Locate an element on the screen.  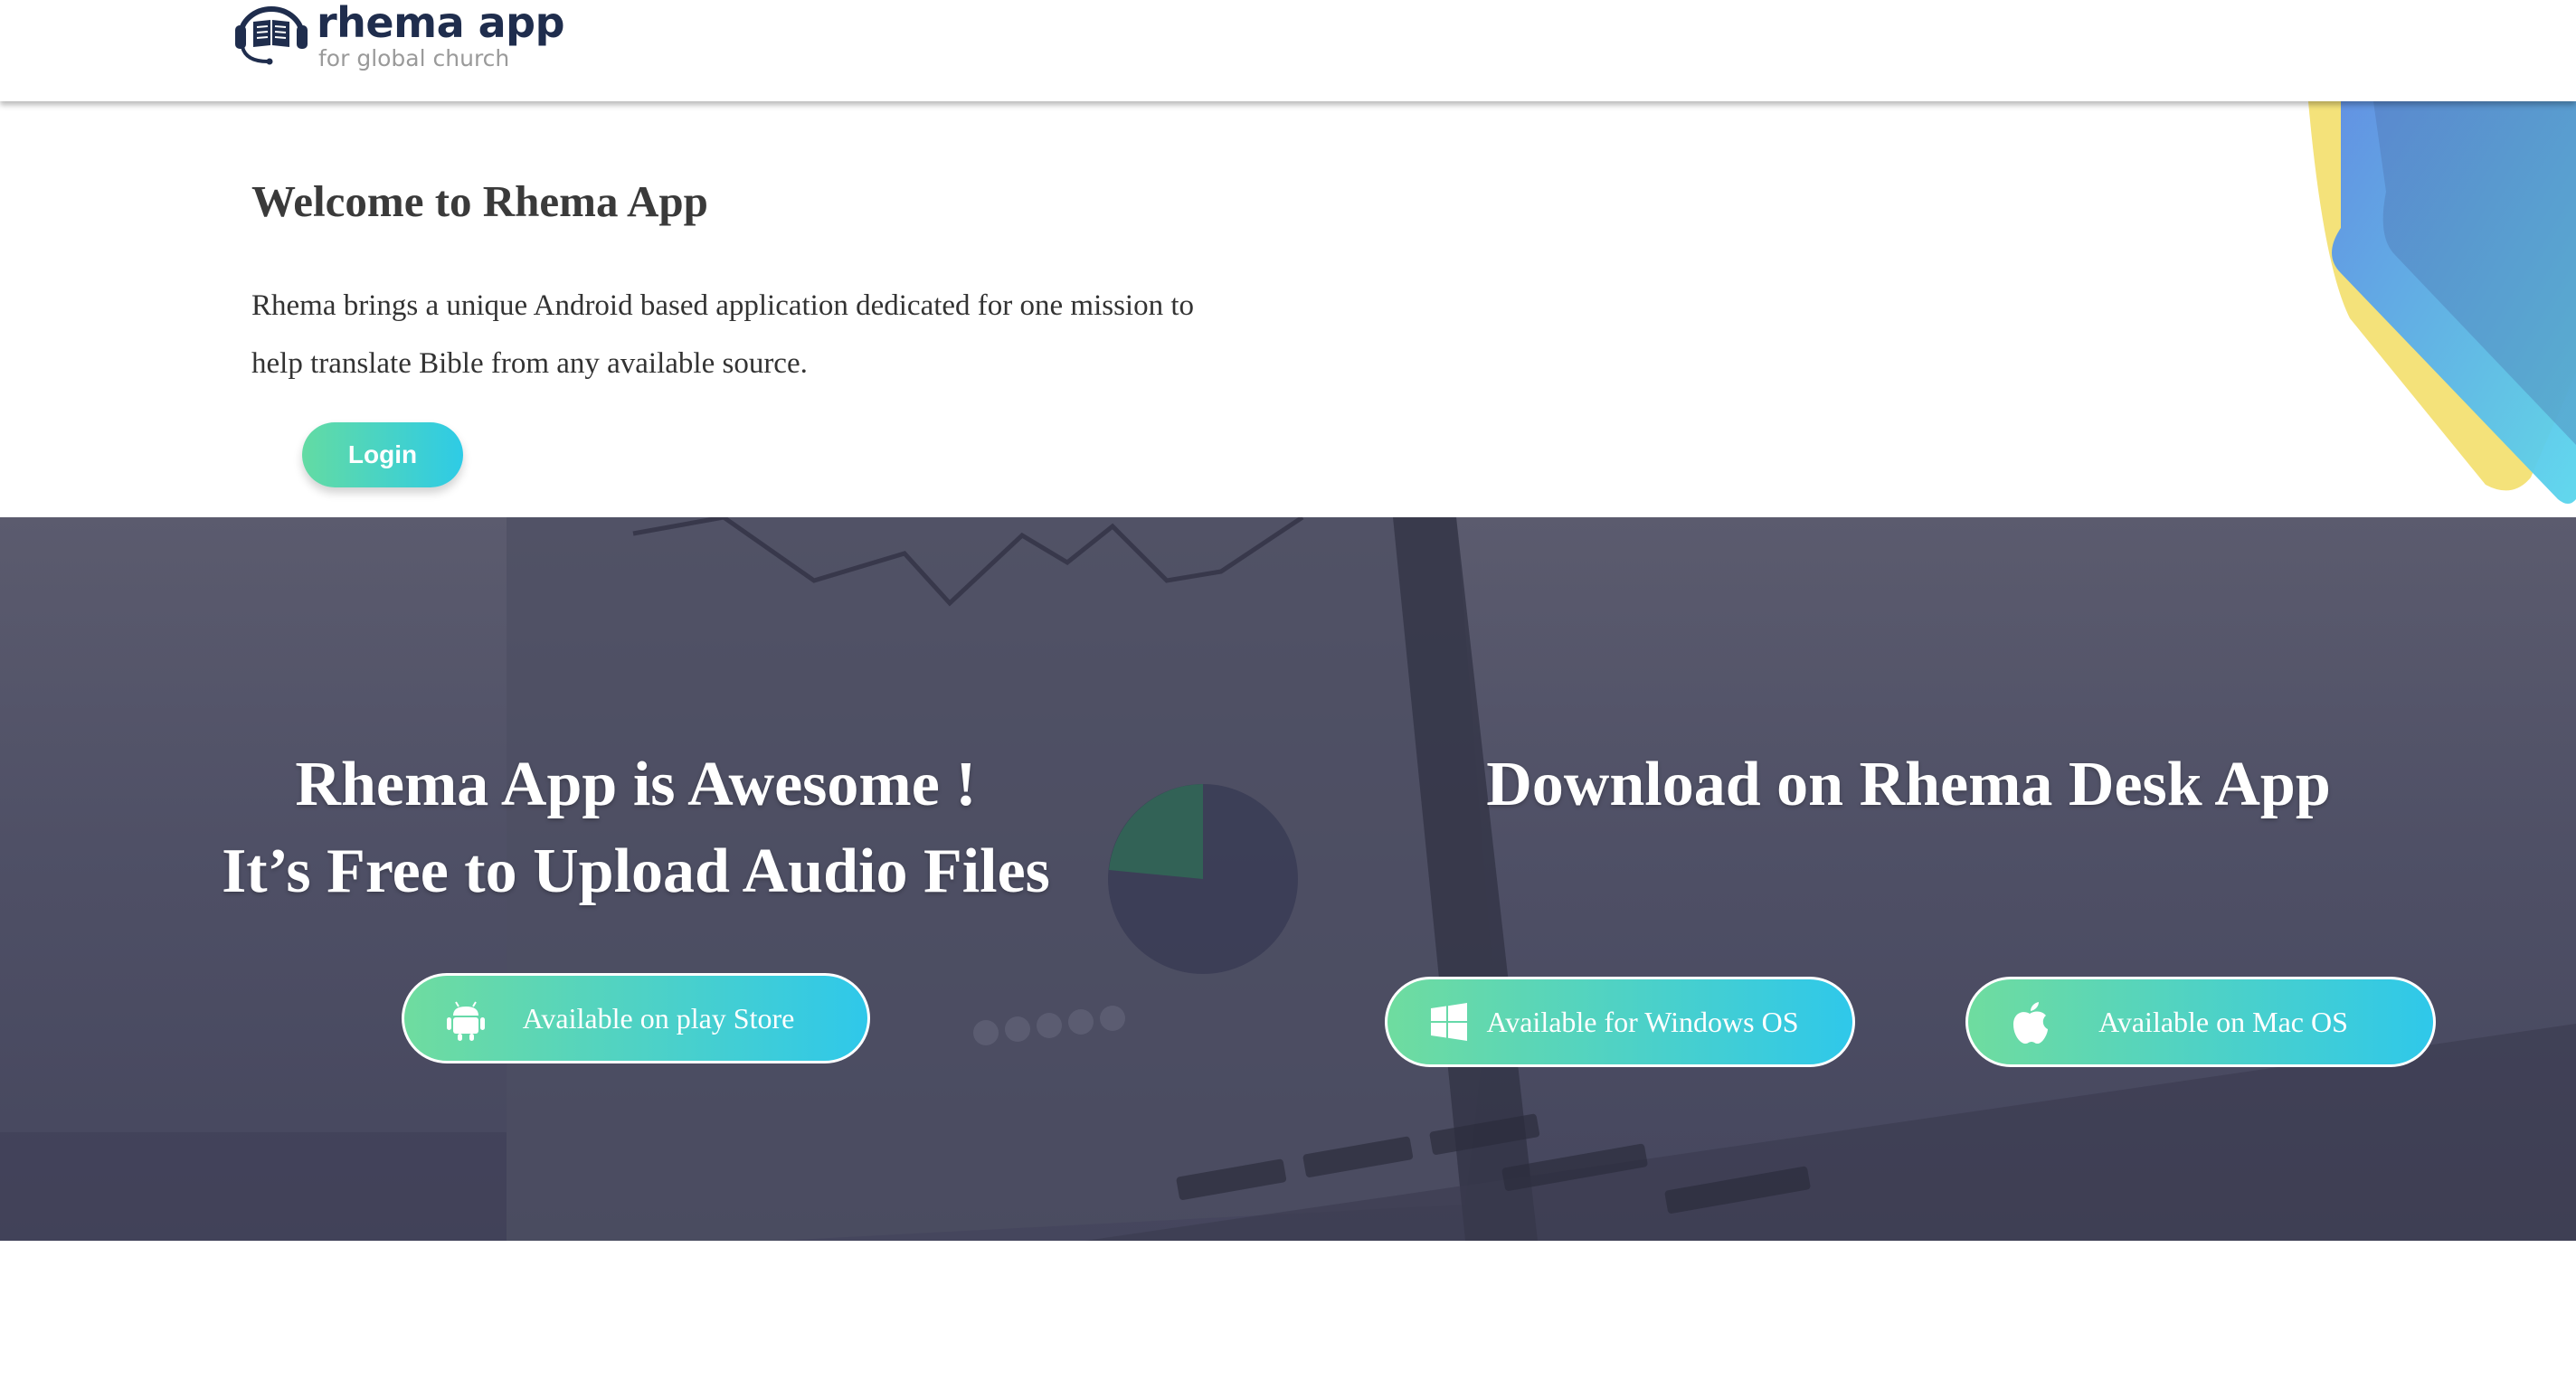
windows-download-button: Available for Windows OS is located at coordinates (1620, 1022).